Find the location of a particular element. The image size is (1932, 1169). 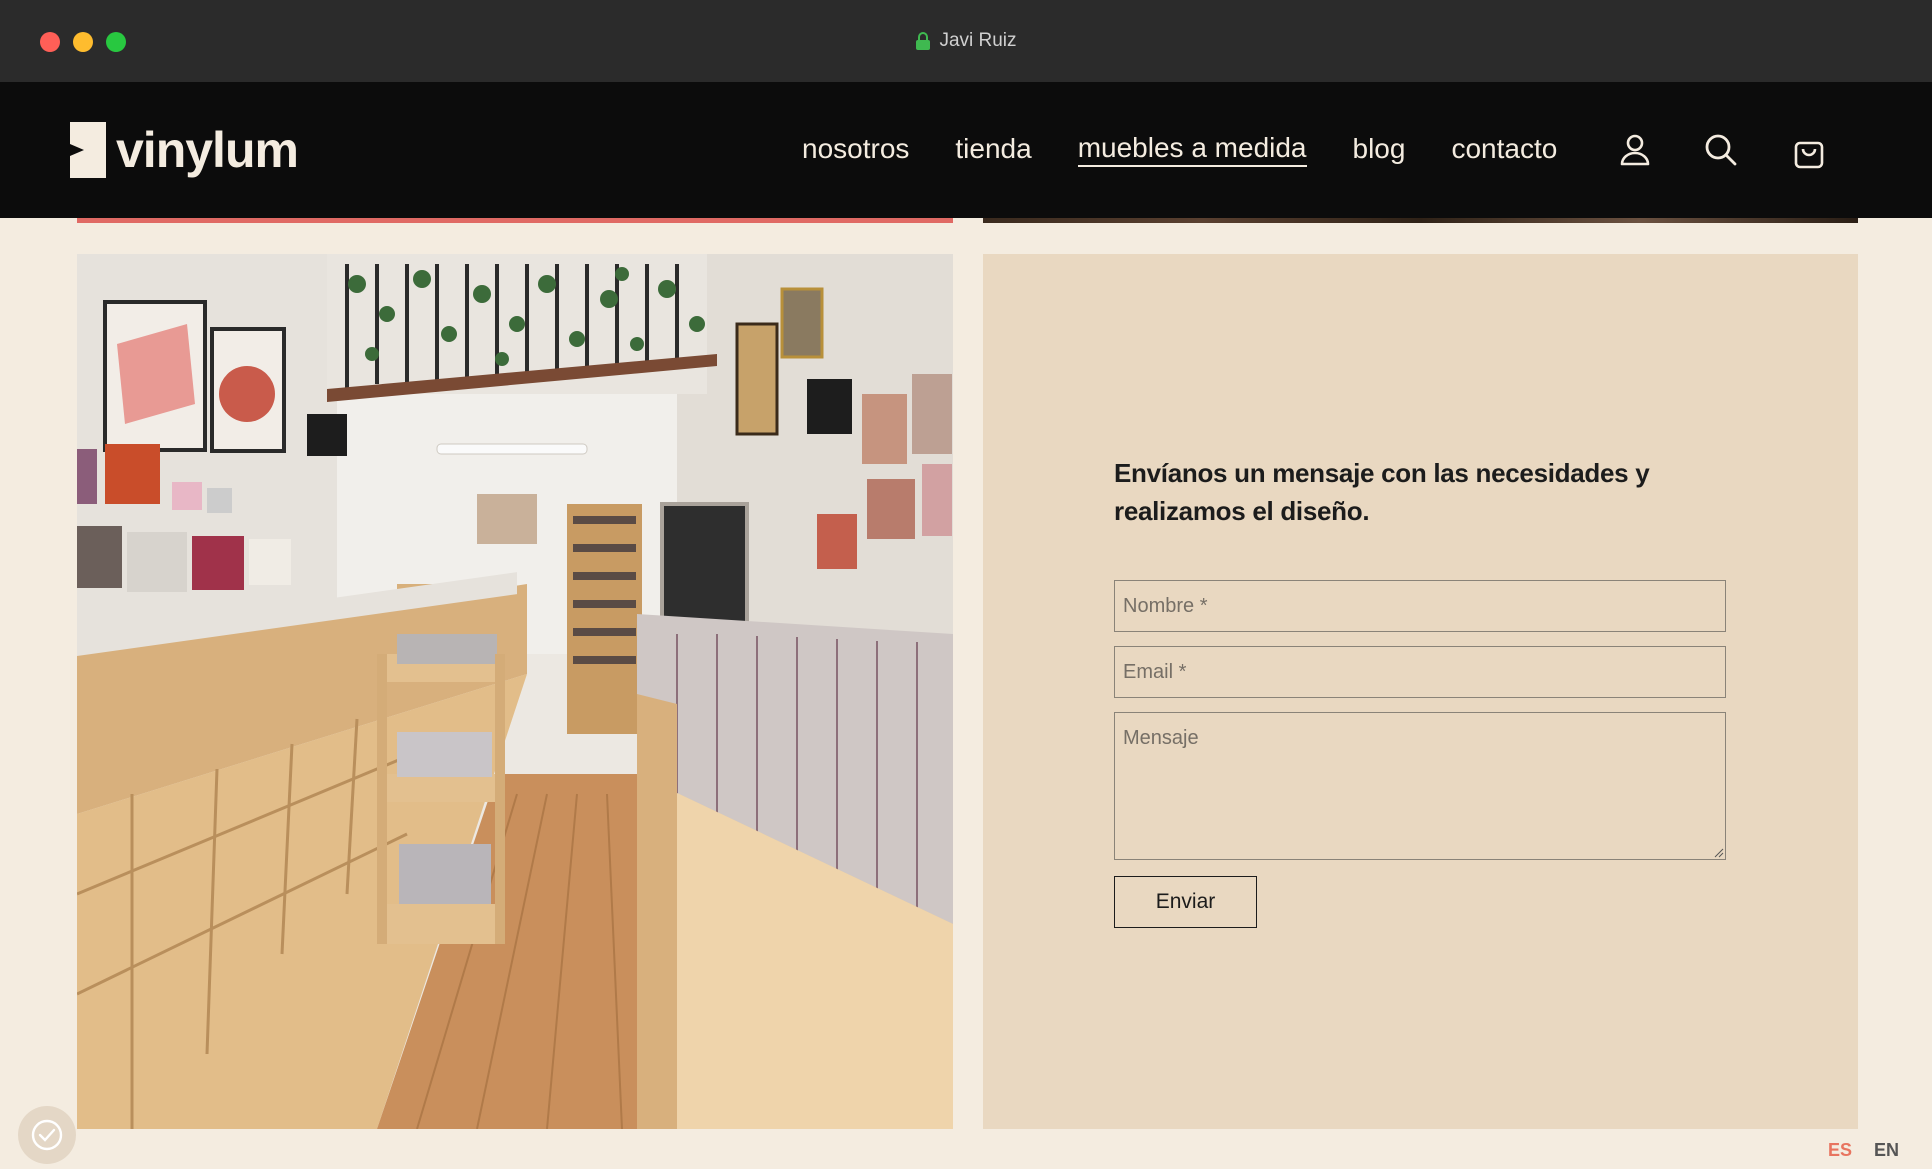

language-option-en: EN is located at coordinates (1886, 1150).